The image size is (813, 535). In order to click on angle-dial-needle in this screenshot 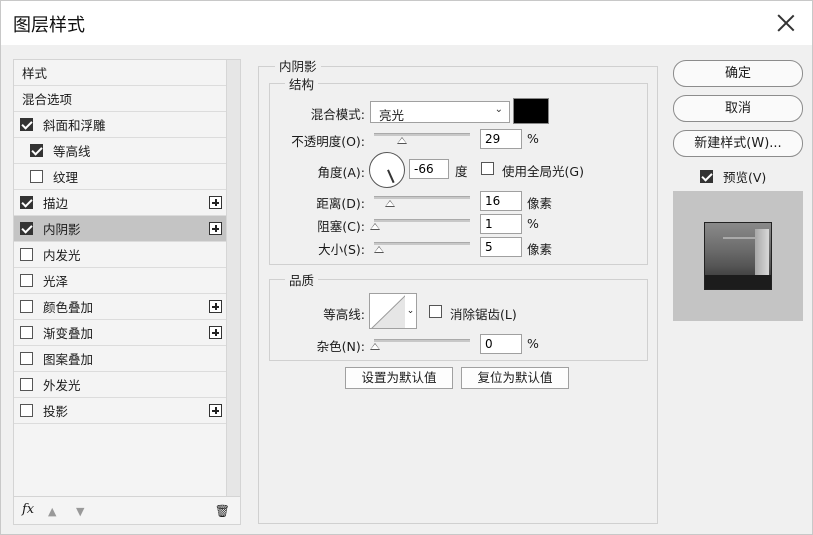, I will do `click(391, 176)`.